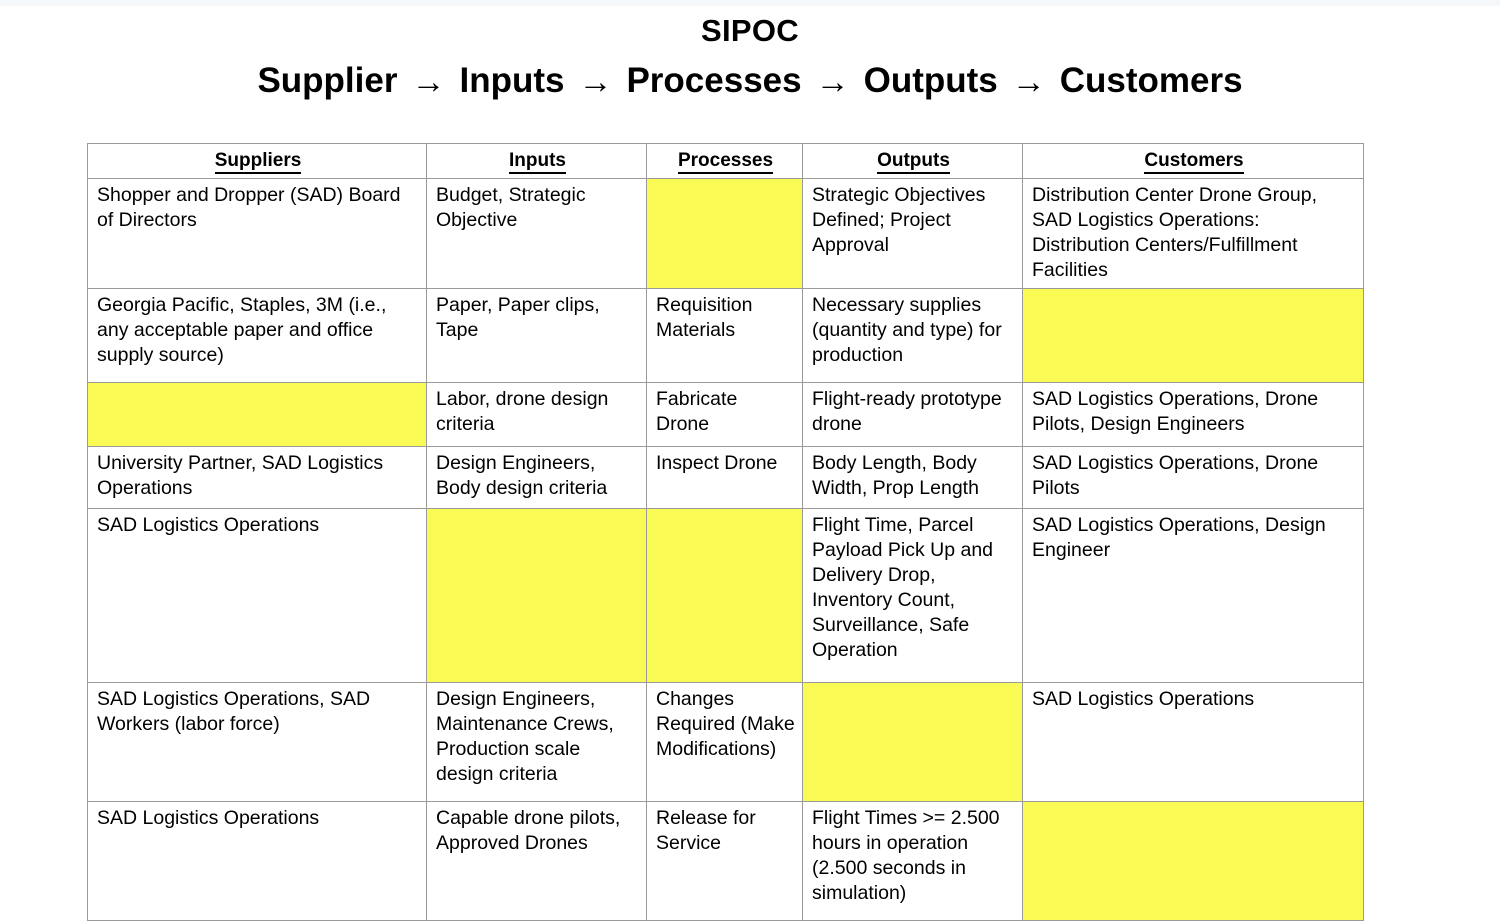  What do you see at coordinates (536, 415) in the screenshot?
I see `cell-inputs: Labor, drone design criteria` at bounding box center [536, 415].